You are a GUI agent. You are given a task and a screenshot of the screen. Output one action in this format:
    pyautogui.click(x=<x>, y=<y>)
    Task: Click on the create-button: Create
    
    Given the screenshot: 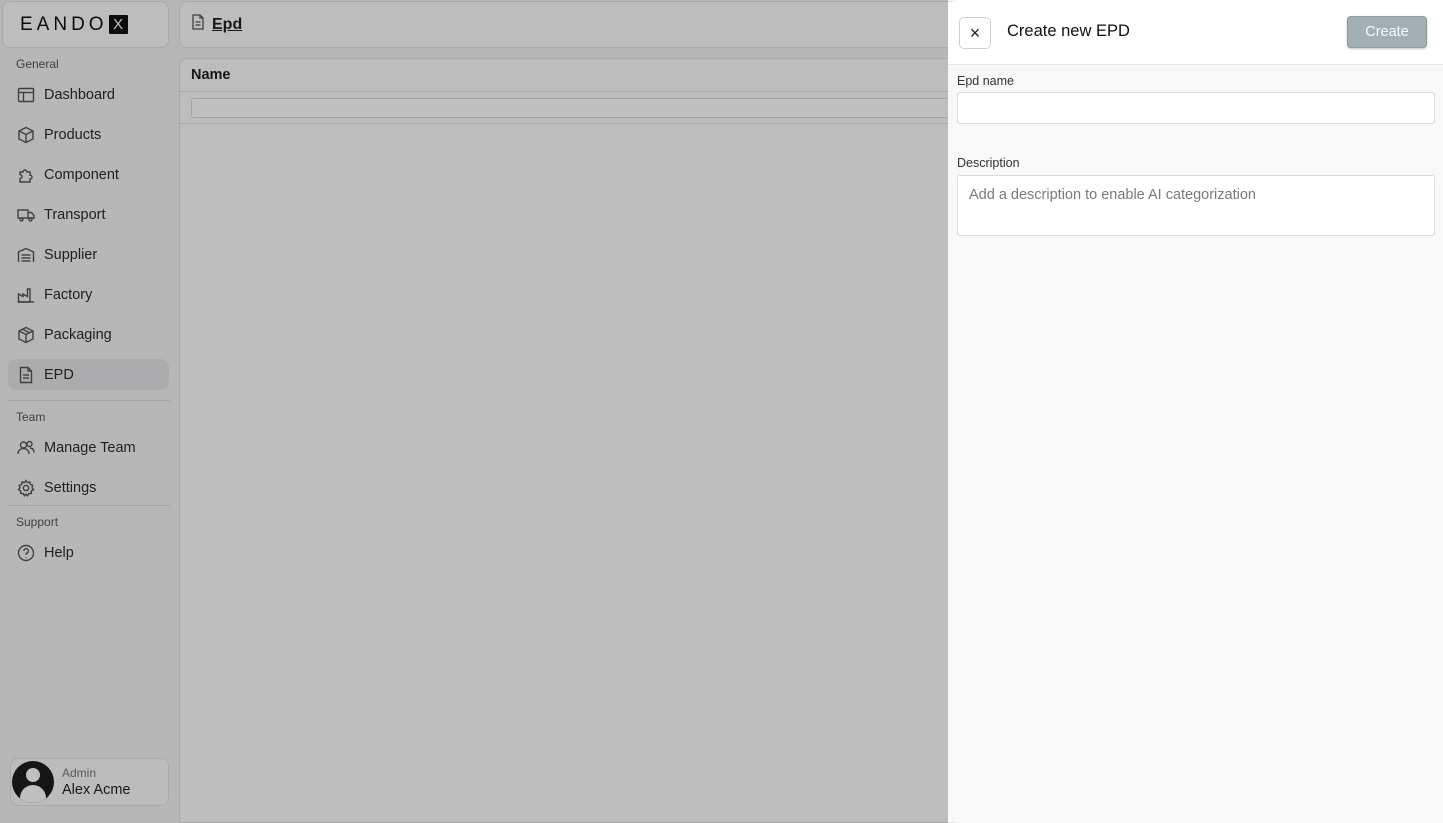 What is the action you would take?
    pyautogui.click(x=1387, y=32)
    